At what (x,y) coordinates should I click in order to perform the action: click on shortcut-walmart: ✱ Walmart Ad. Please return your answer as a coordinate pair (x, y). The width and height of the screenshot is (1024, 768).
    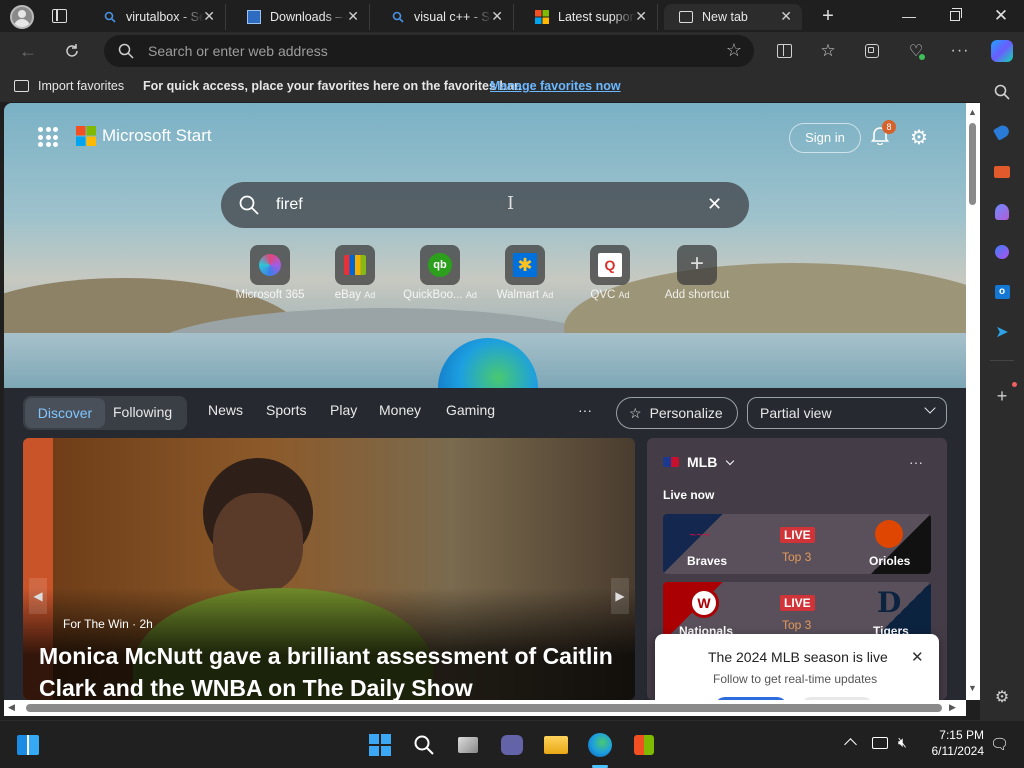
    Looking at the image, I should click on (525, 273).